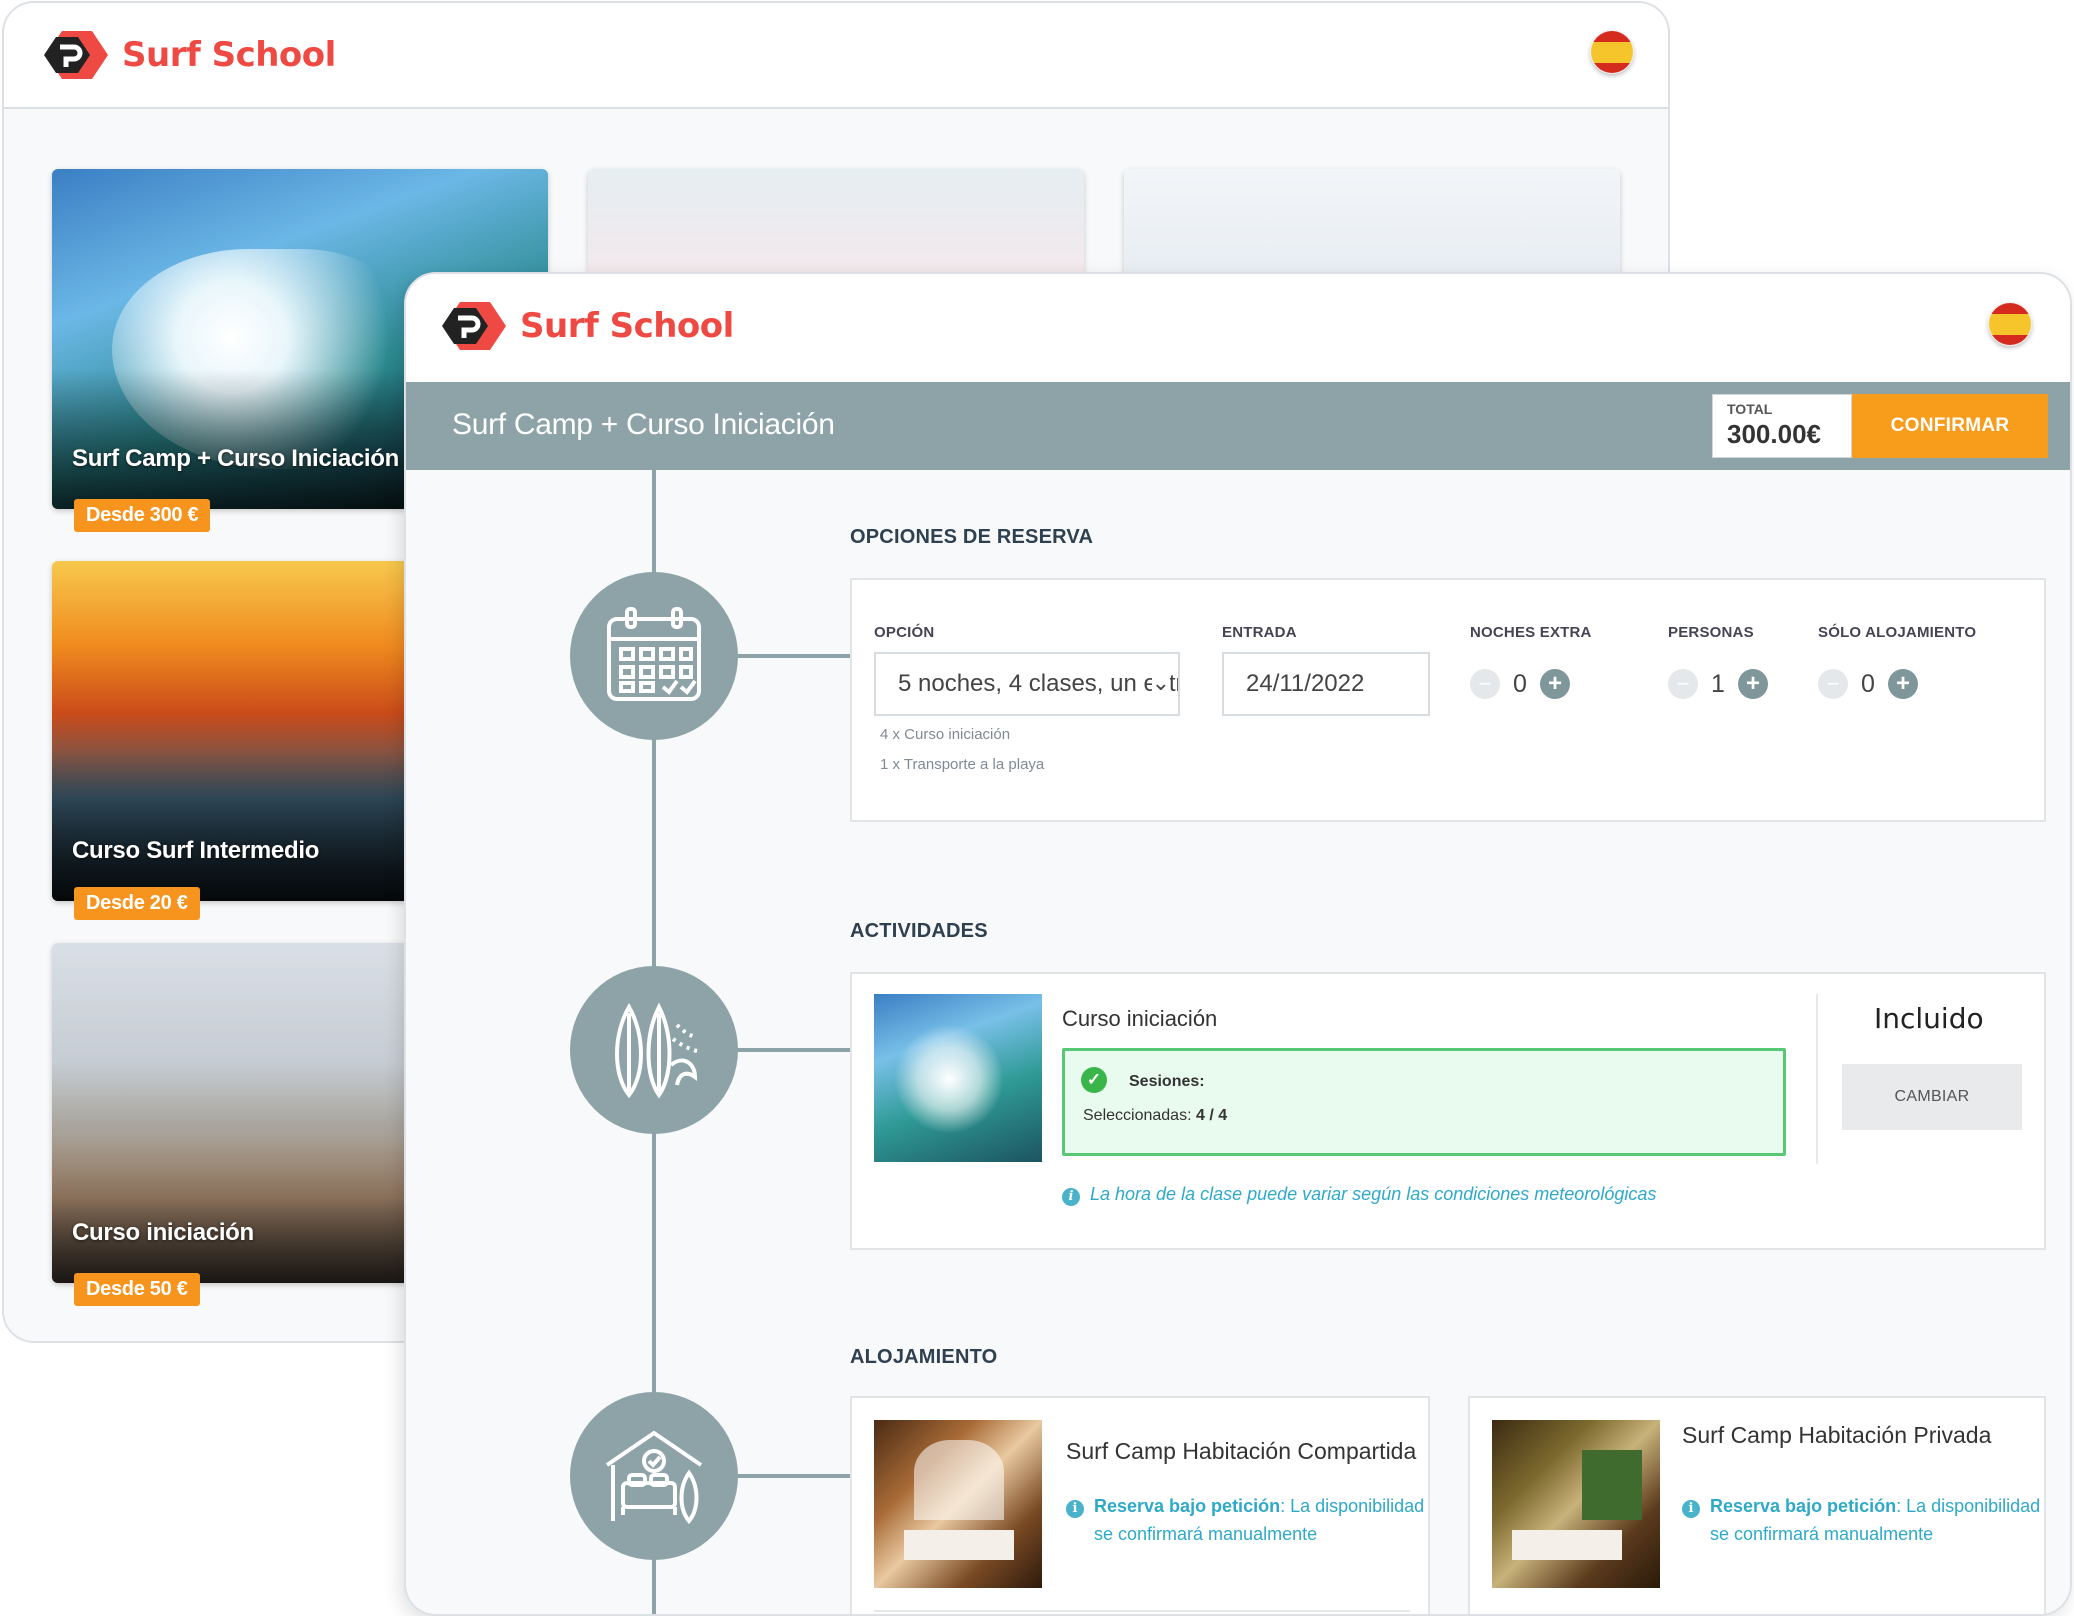 The image size is (2074, 1616). I want to click on confirm-button: CONFIRMAR, so click(1950, 426).